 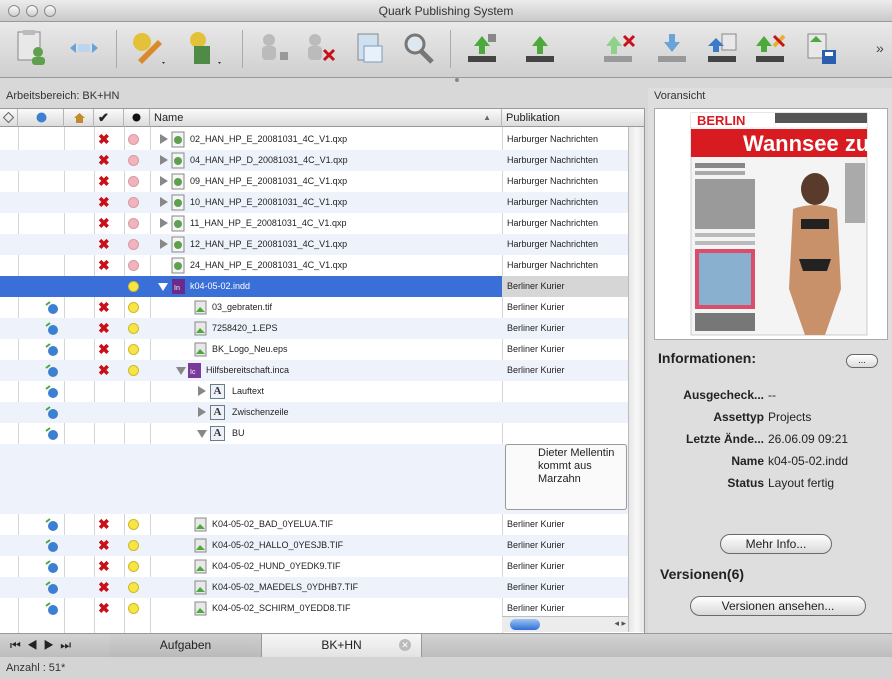 What do you see at coordinates (186, 646) in the screenshot?
I see `tab-aufgaben: Aufgaben` at bounding box center [186, 646].